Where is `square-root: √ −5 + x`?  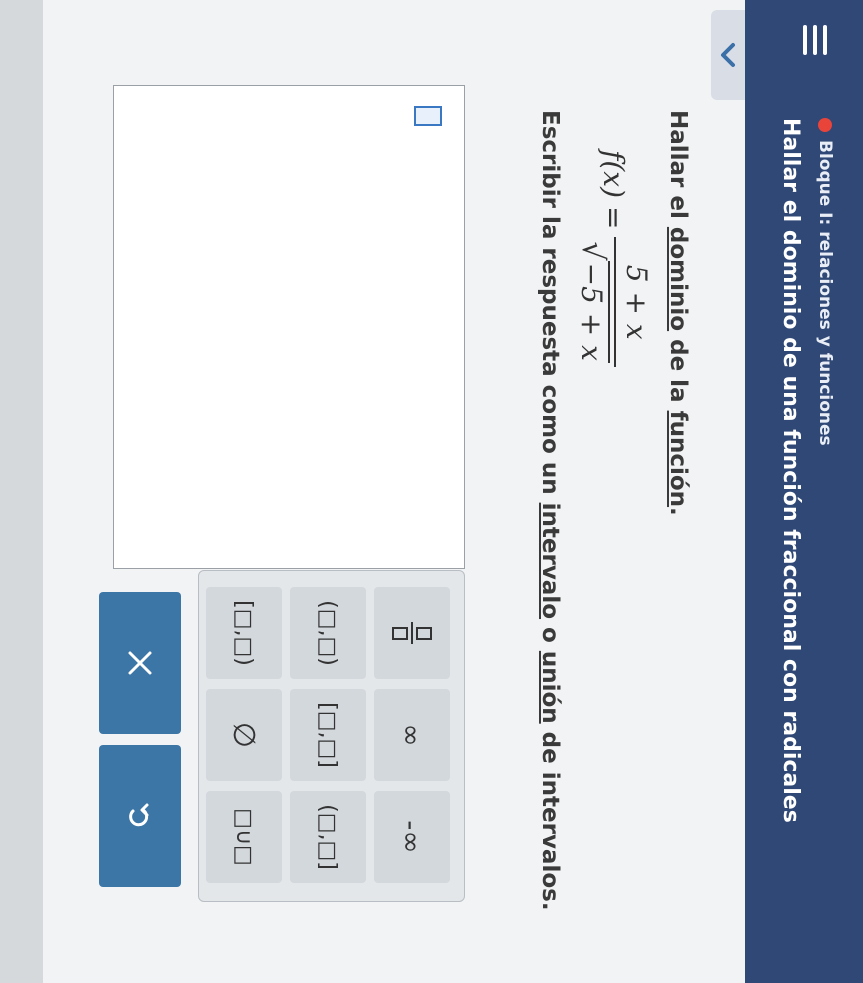 square-root: √ −5 + x is located at coordinates (592, 302).